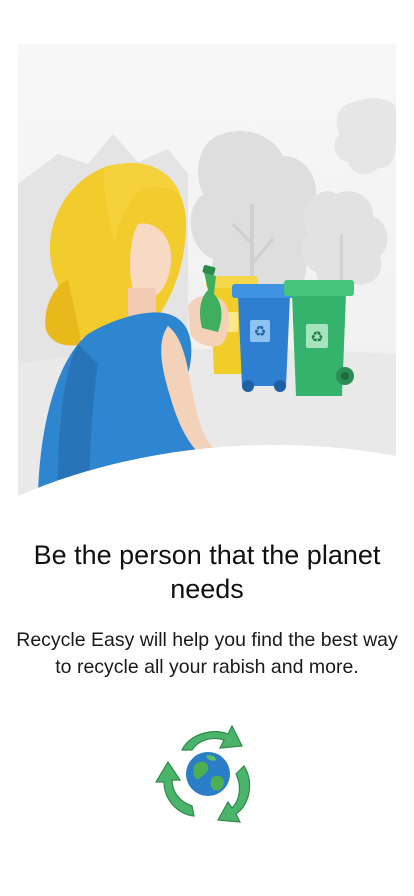 This screenshot has height=896, width=414. What do you see at coordinates (207, 572) in the screenshot?
I see `onboarding-headline: Be the person that the planet needs` at bounding box center [207, 572].